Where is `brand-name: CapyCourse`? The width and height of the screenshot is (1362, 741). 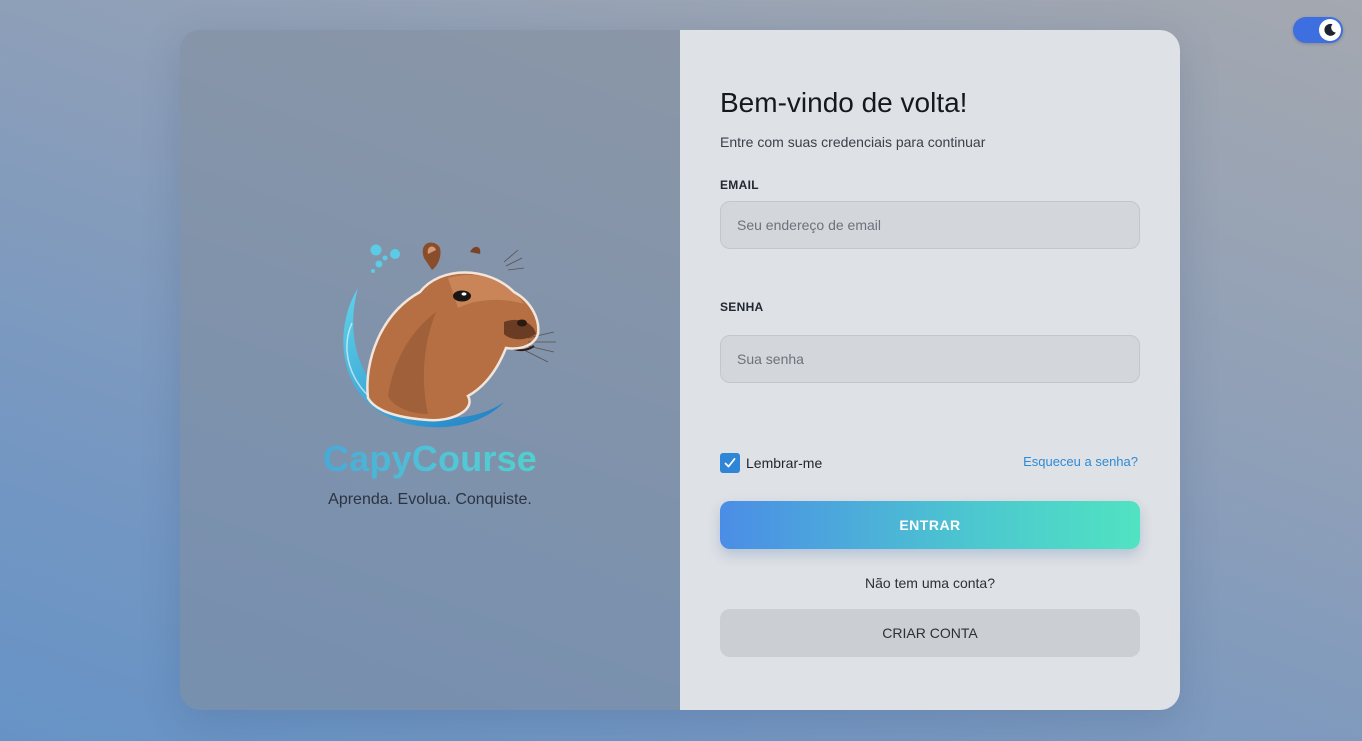 brand-name: CapyCourse is located at coordinates (430, 459).